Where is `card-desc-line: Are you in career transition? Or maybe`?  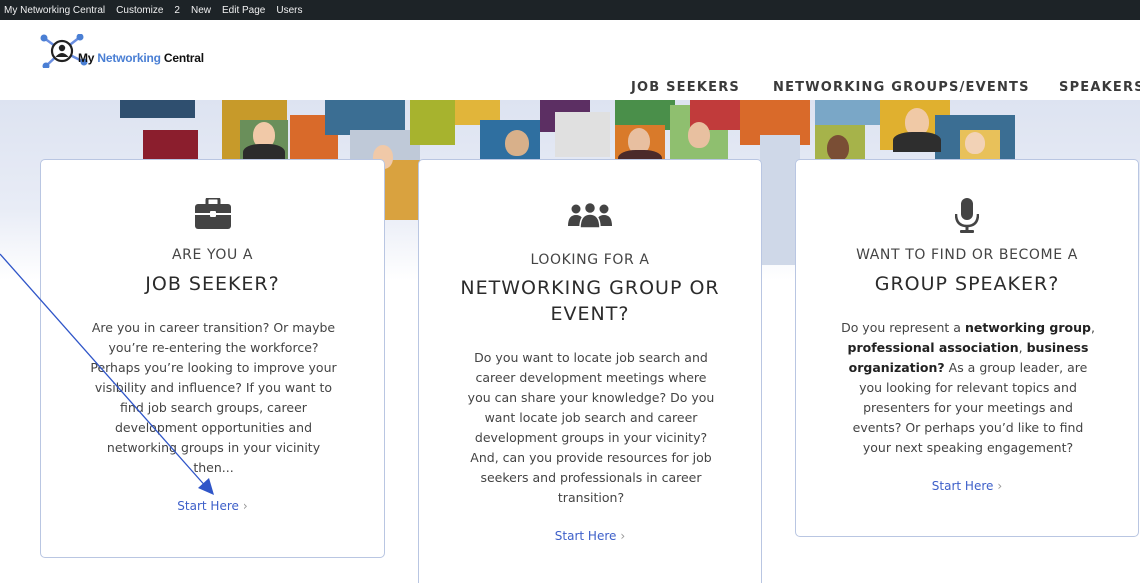
card-desc-line: Are you in career transition? Or maybe is located at coordinates (213, 327).